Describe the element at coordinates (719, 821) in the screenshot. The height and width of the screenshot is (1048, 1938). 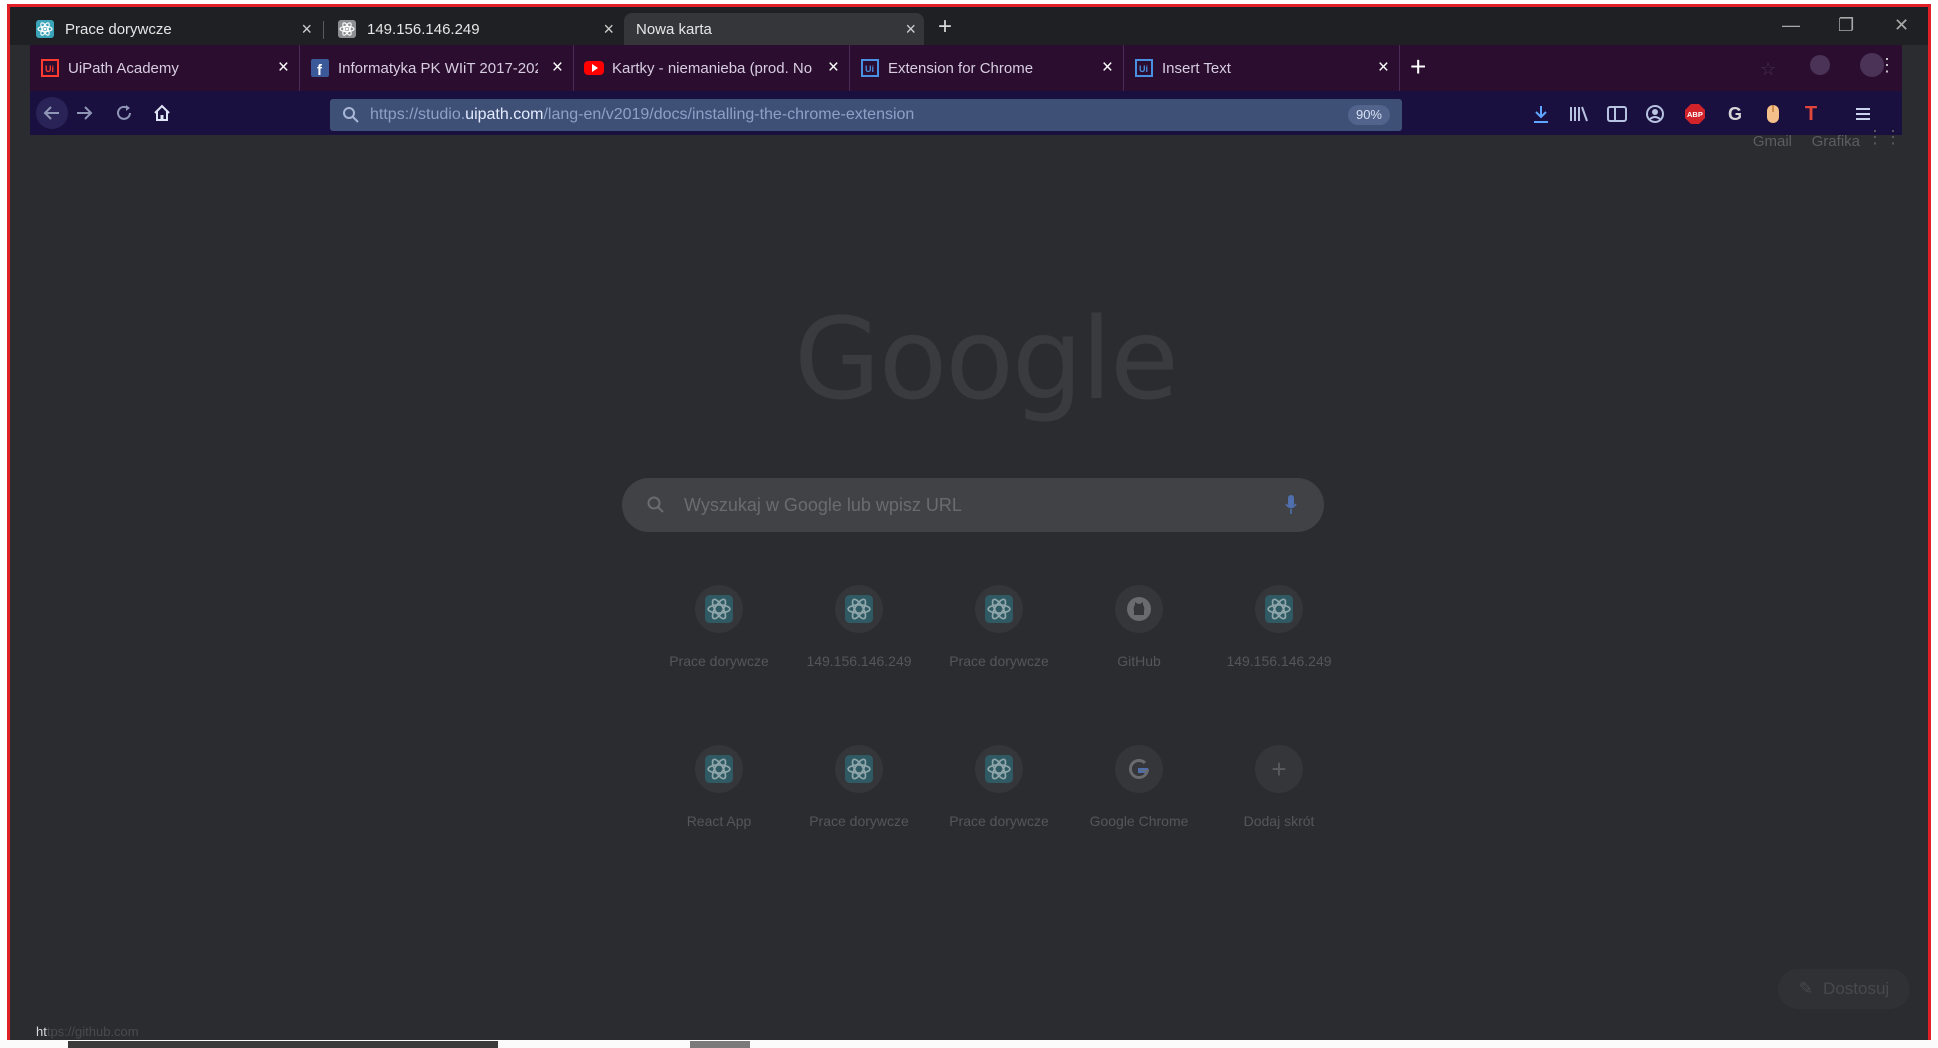
I see `shortcut-label: React App` at that location.